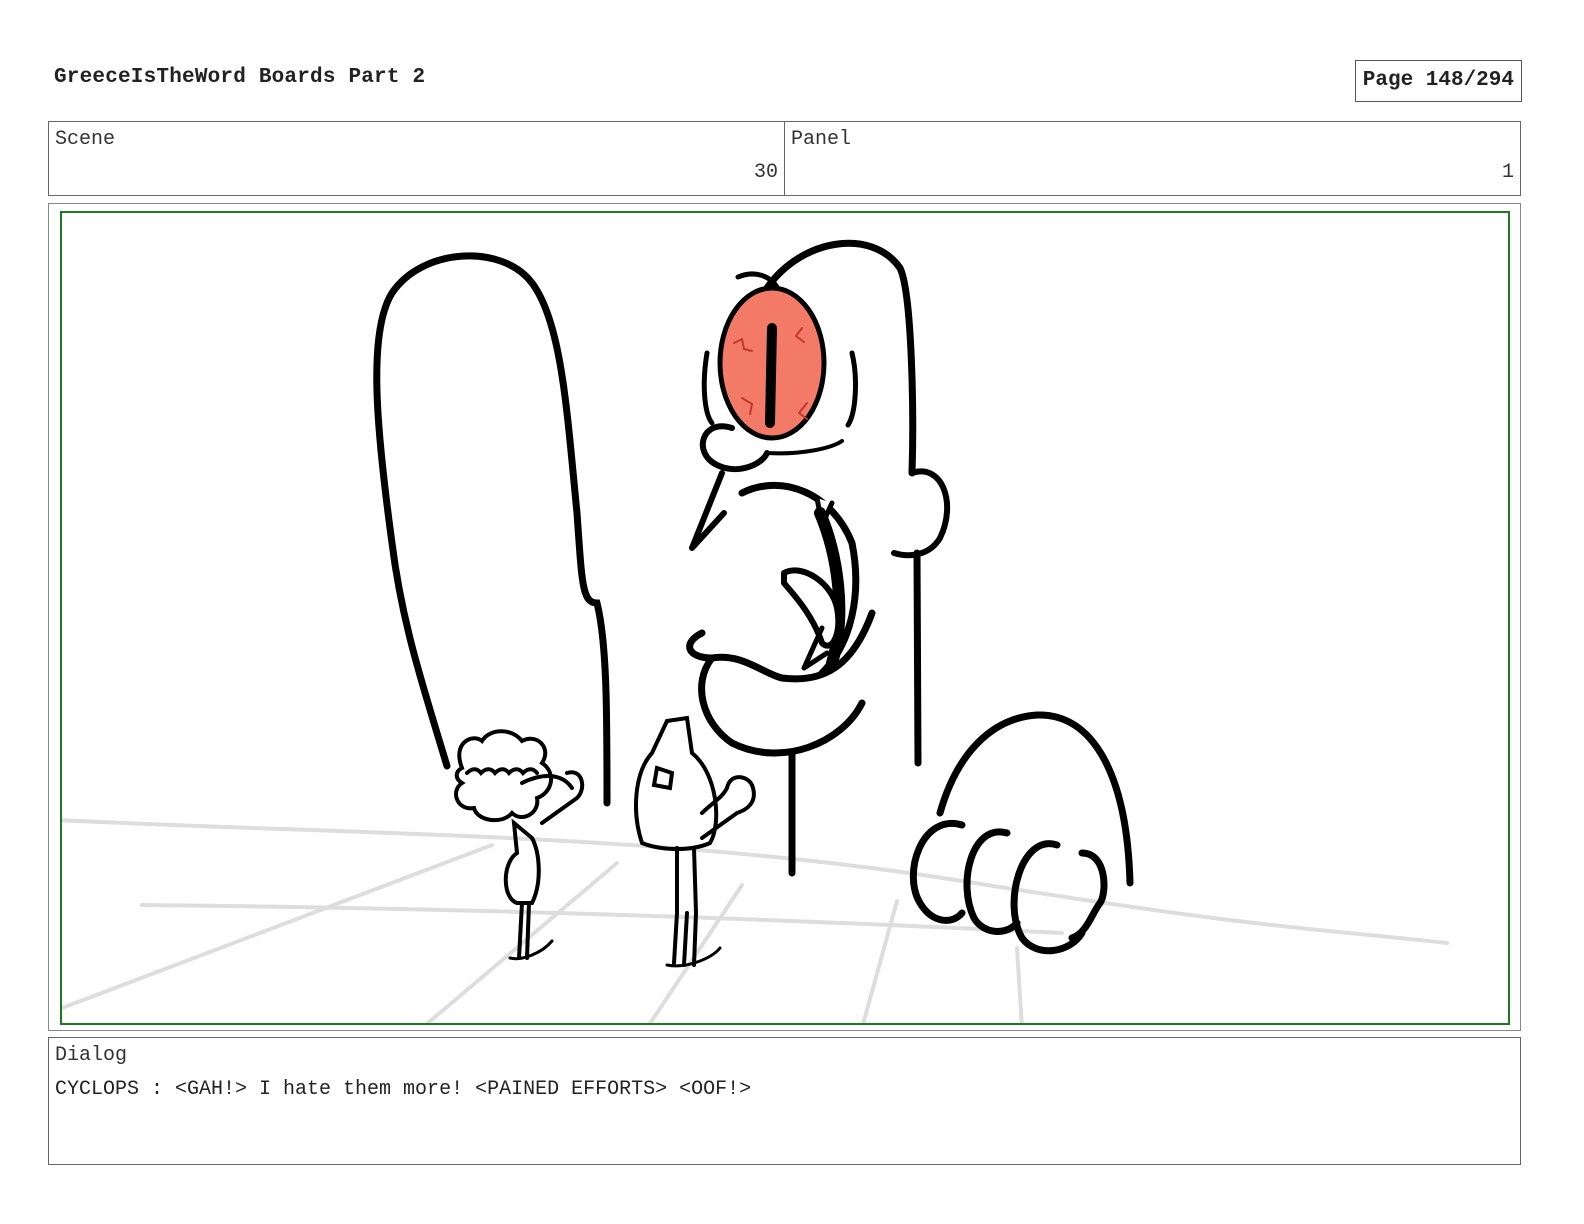  I want to click on scene-cell: Scene 30, so click(416, 158).